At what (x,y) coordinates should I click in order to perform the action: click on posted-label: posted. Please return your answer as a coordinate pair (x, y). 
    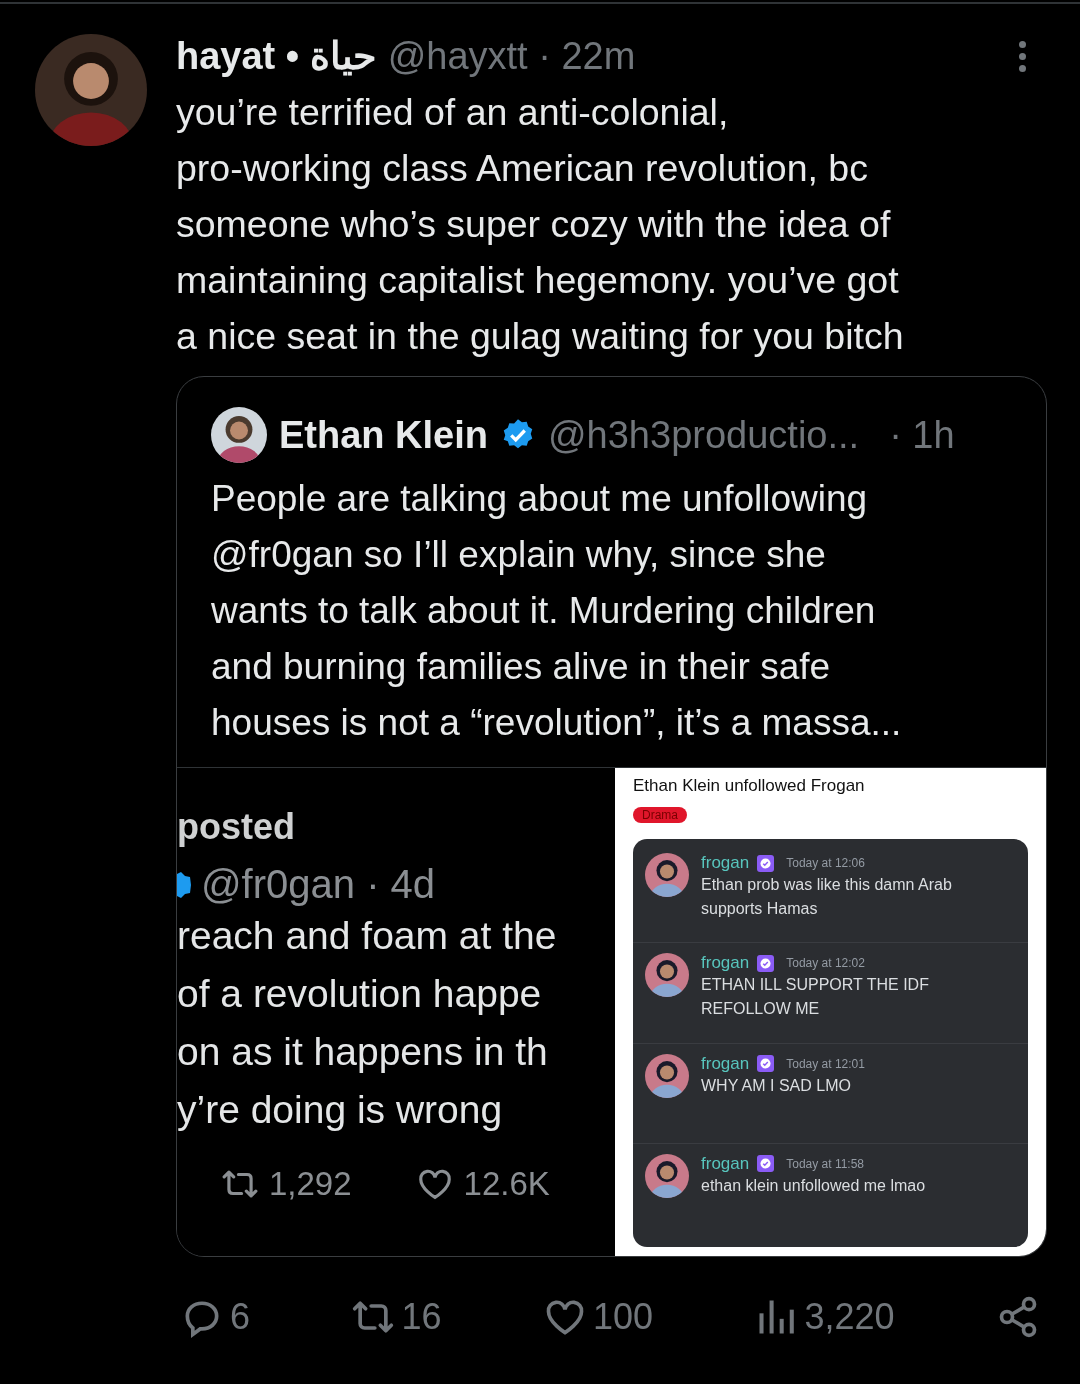
    Looking at the image, I should click on (236, 827).